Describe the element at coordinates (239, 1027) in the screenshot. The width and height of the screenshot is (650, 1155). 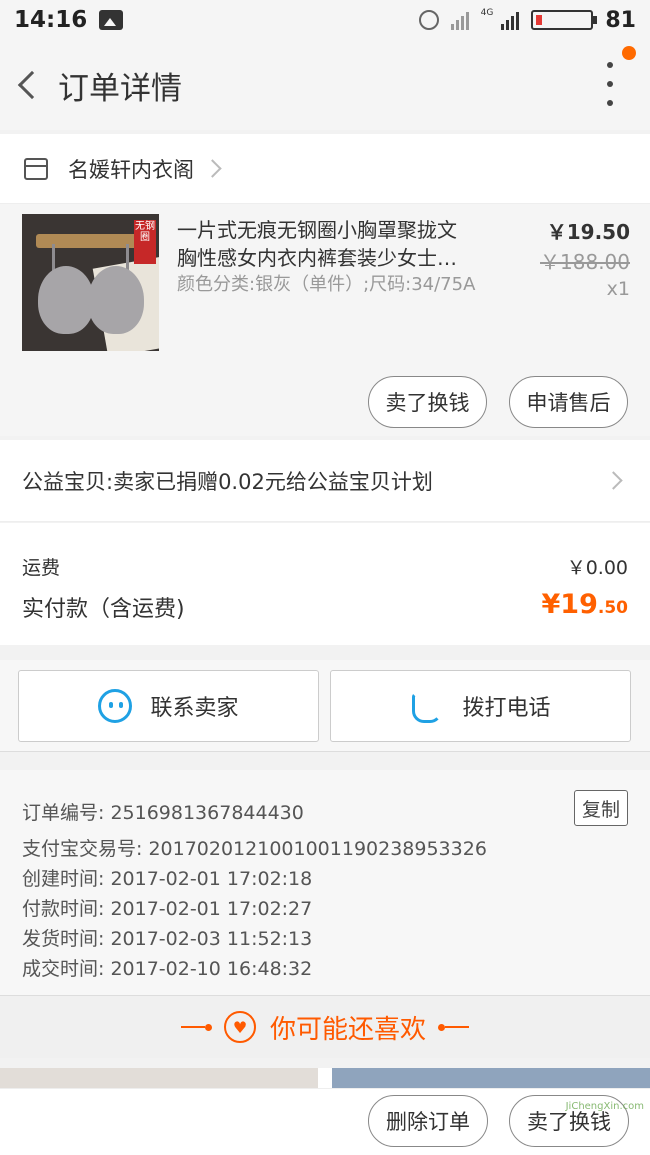
I see `heart-icon: ♥` at that location.